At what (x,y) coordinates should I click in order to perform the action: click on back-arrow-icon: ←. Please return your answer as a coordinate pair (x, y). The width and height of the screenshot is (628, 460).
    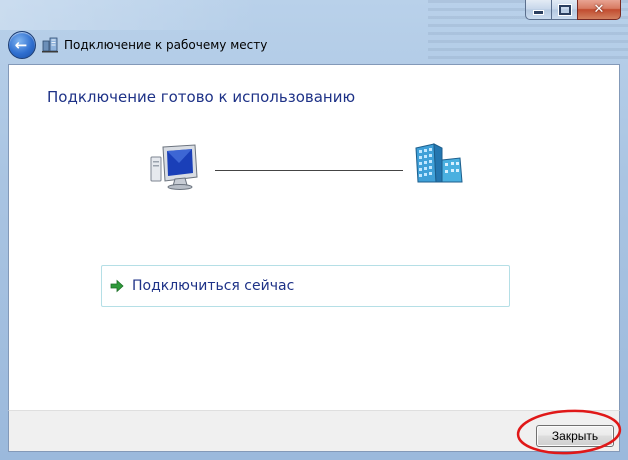
    Looking at the image, I should click on (21, 44).